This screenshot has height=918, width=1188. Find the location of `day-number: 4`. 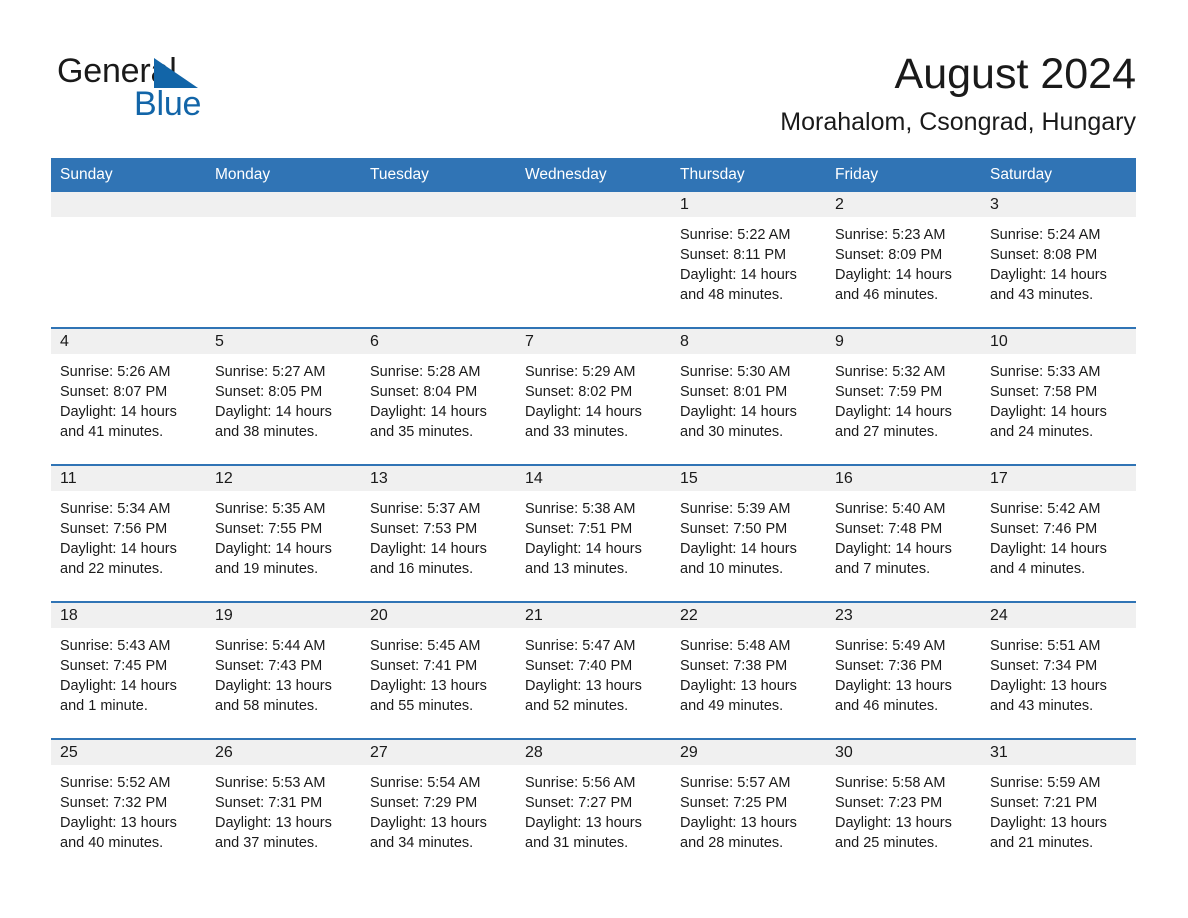

day-number: 4 is located at coordinates (128, 341).